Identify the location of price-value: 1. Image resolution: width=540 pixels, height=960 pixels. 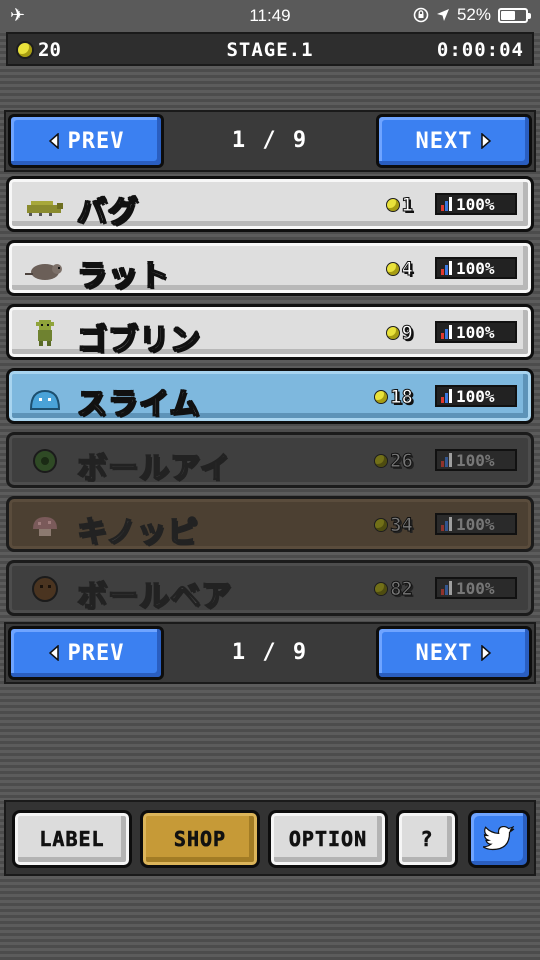
(407, 205).